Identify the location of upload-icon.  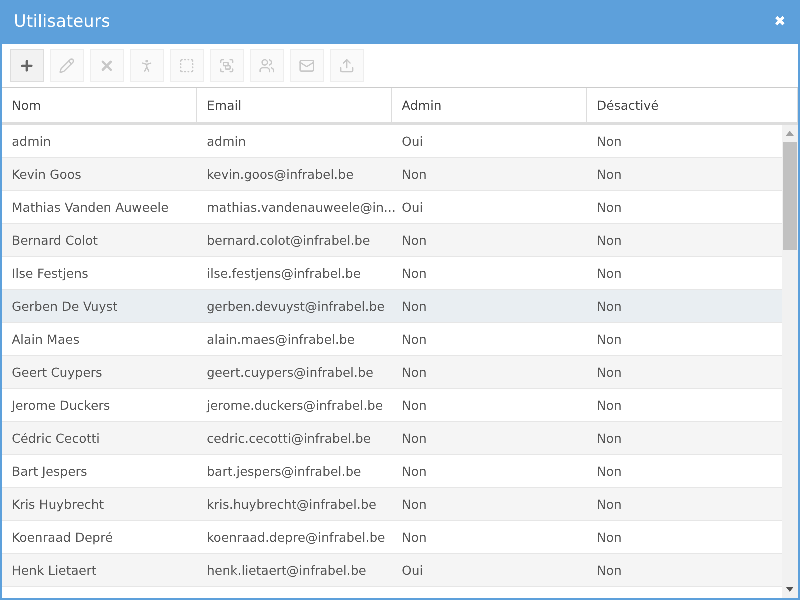
(347, 66).